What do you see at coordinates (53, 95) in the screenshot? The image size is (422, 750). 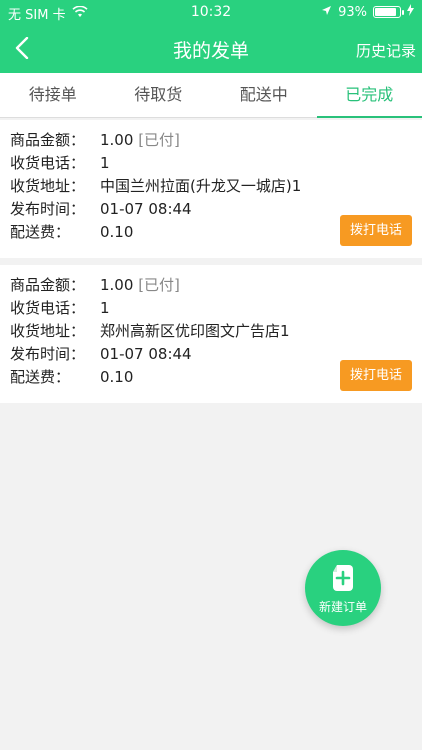 I see `tab-pending-accept: 待接单` at bounding box center [53, 95].